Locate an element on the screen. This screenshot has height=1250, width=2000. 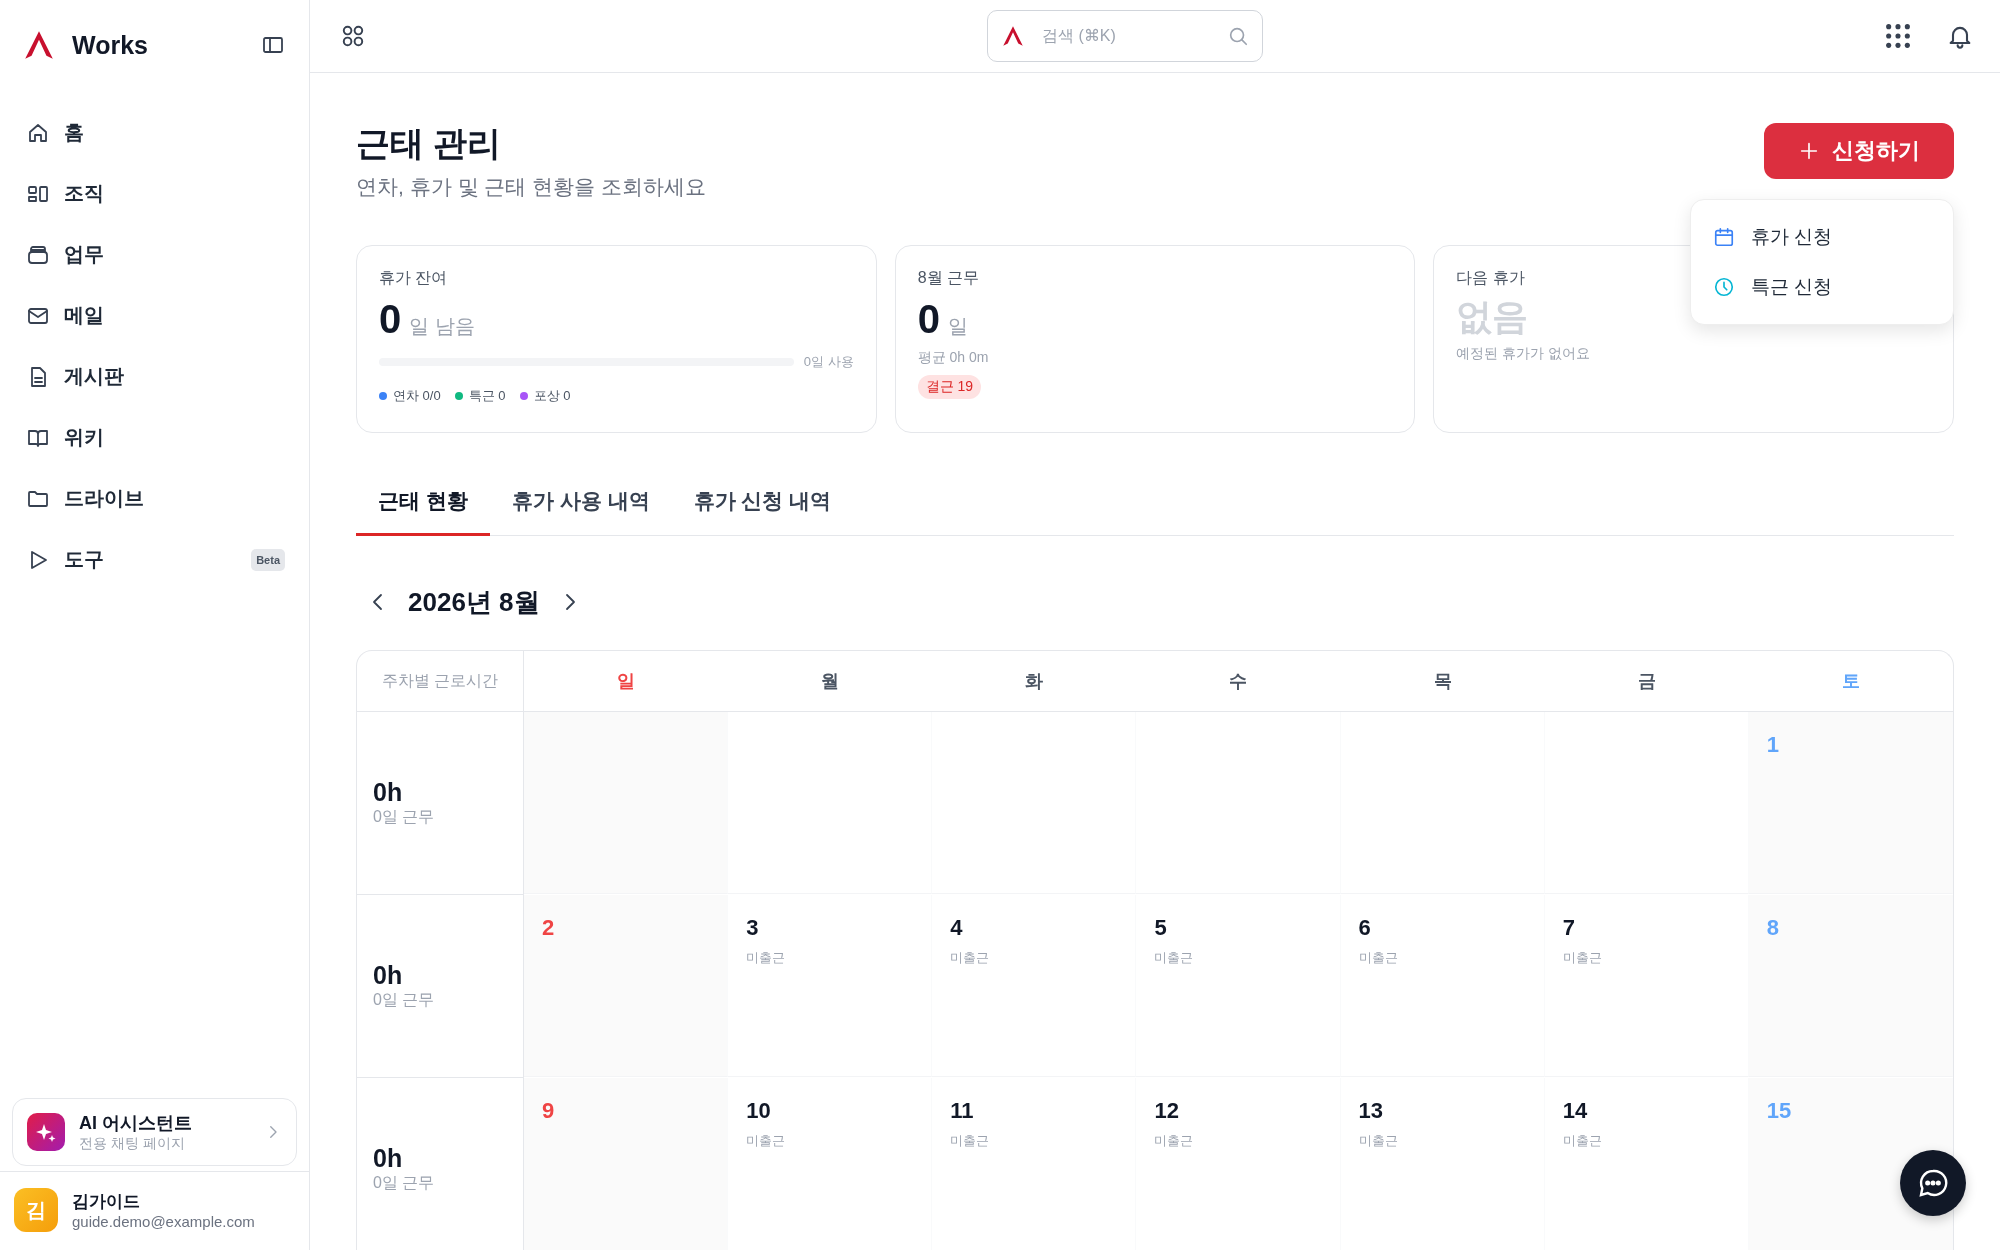
menu-item: 휴가 신청 is located at coordinates (1822, 237).